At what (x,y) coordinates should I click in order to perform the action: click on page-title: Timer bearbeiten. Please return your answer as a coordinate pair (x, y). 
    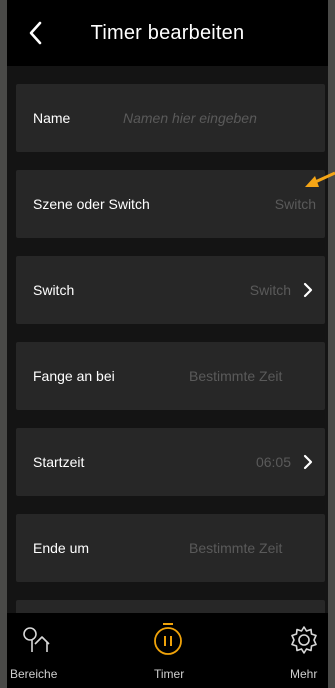
    Looking at the image, I should click on (167, 33).